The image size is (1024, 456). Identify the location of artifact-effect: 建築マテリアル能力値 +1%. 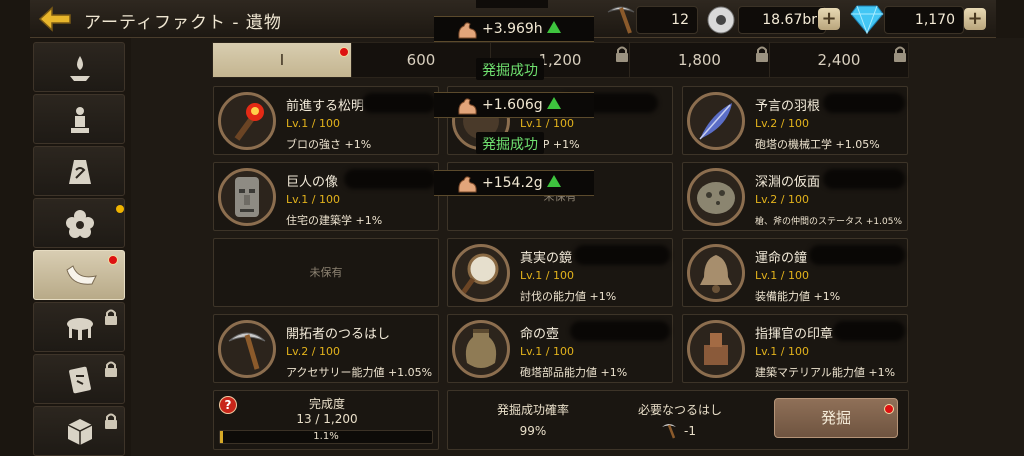
(825, 372).